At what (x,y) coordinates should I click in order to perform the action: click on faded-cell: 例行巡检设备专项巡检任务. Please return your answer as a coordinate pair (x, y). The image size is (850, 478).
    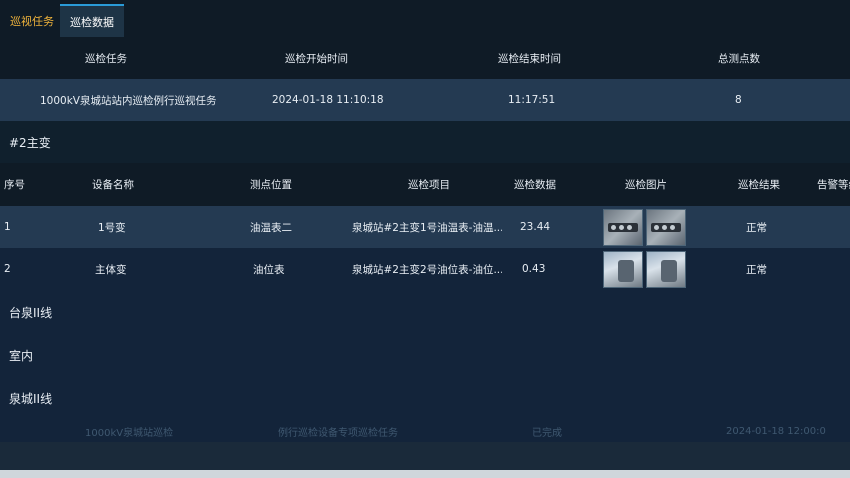
    Looking at the image, I should click on (338, 433).